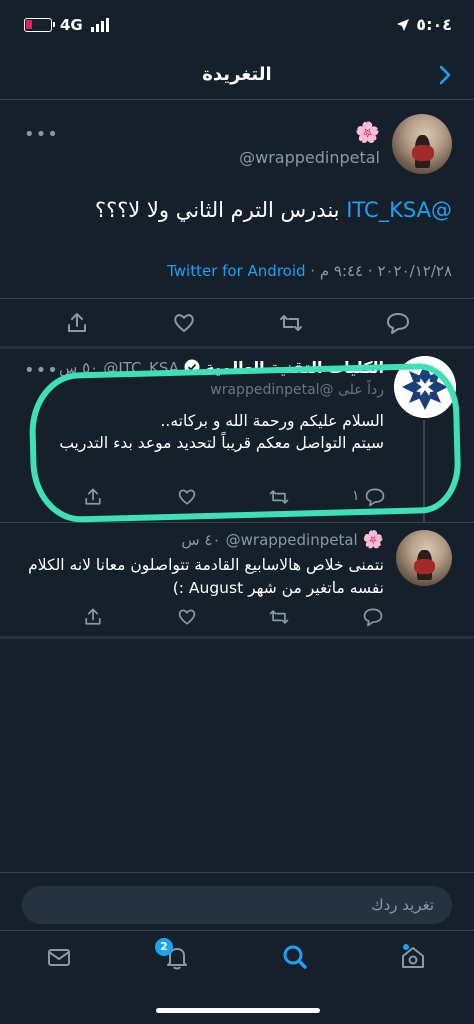  I want to click on tweet-actions, so click(237, 324).